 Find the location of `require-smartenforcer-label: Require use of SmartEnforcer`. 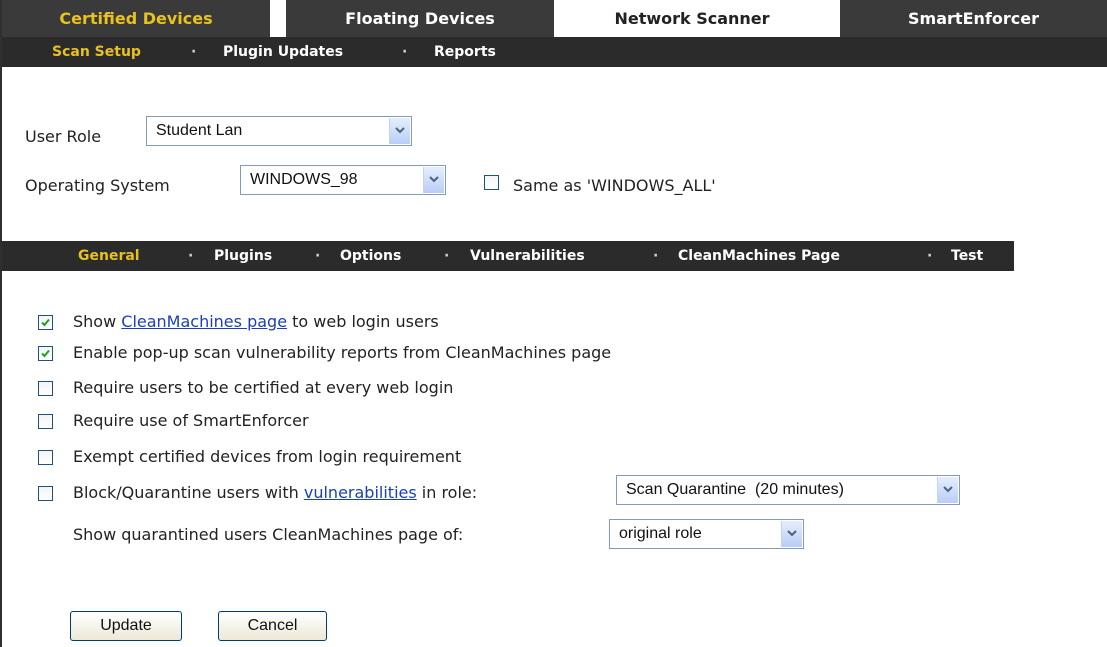

require-smartenforcer-label: Require use of SmartEnforcer is located at coordinates (191, 420).